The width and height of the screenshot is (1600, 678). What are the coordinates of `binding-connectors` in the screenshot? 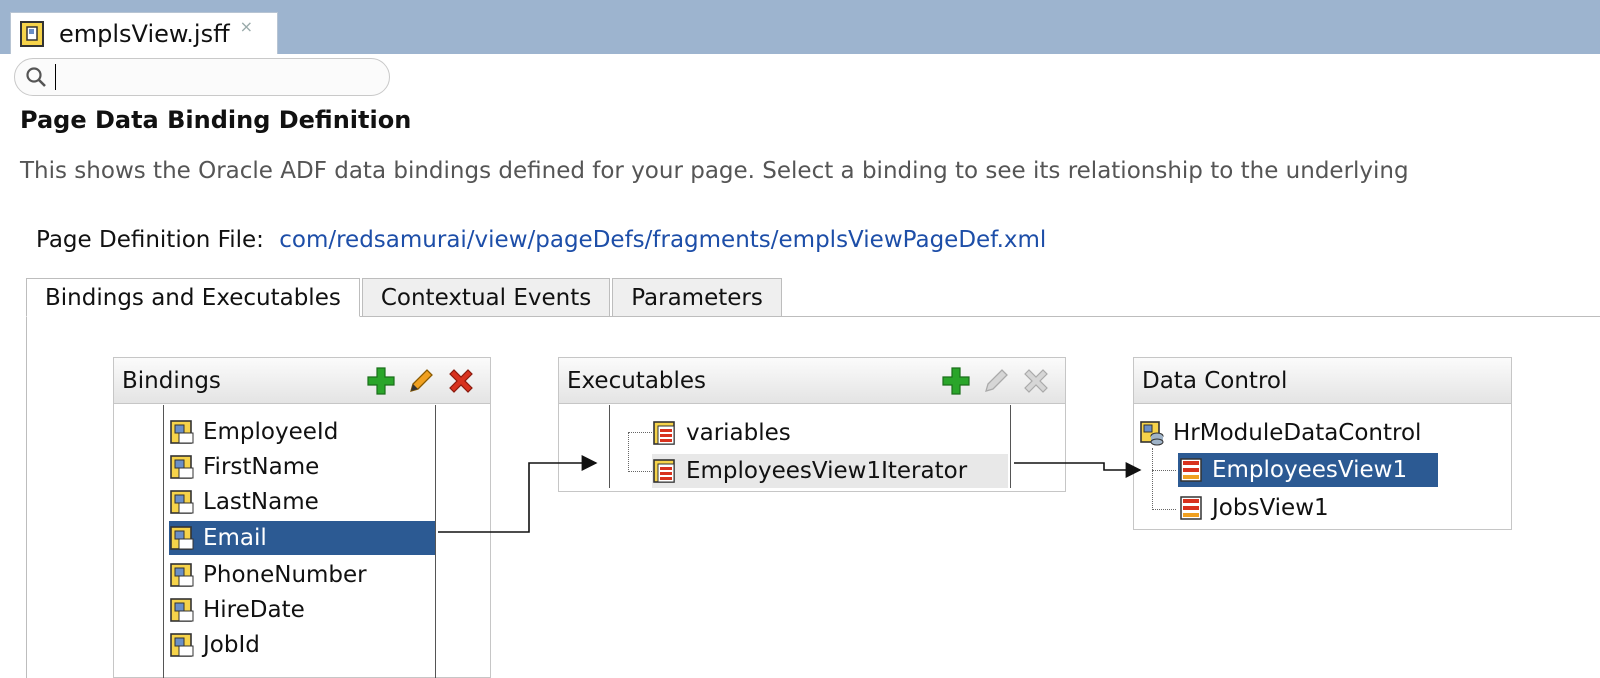 It's located at (790, 494).